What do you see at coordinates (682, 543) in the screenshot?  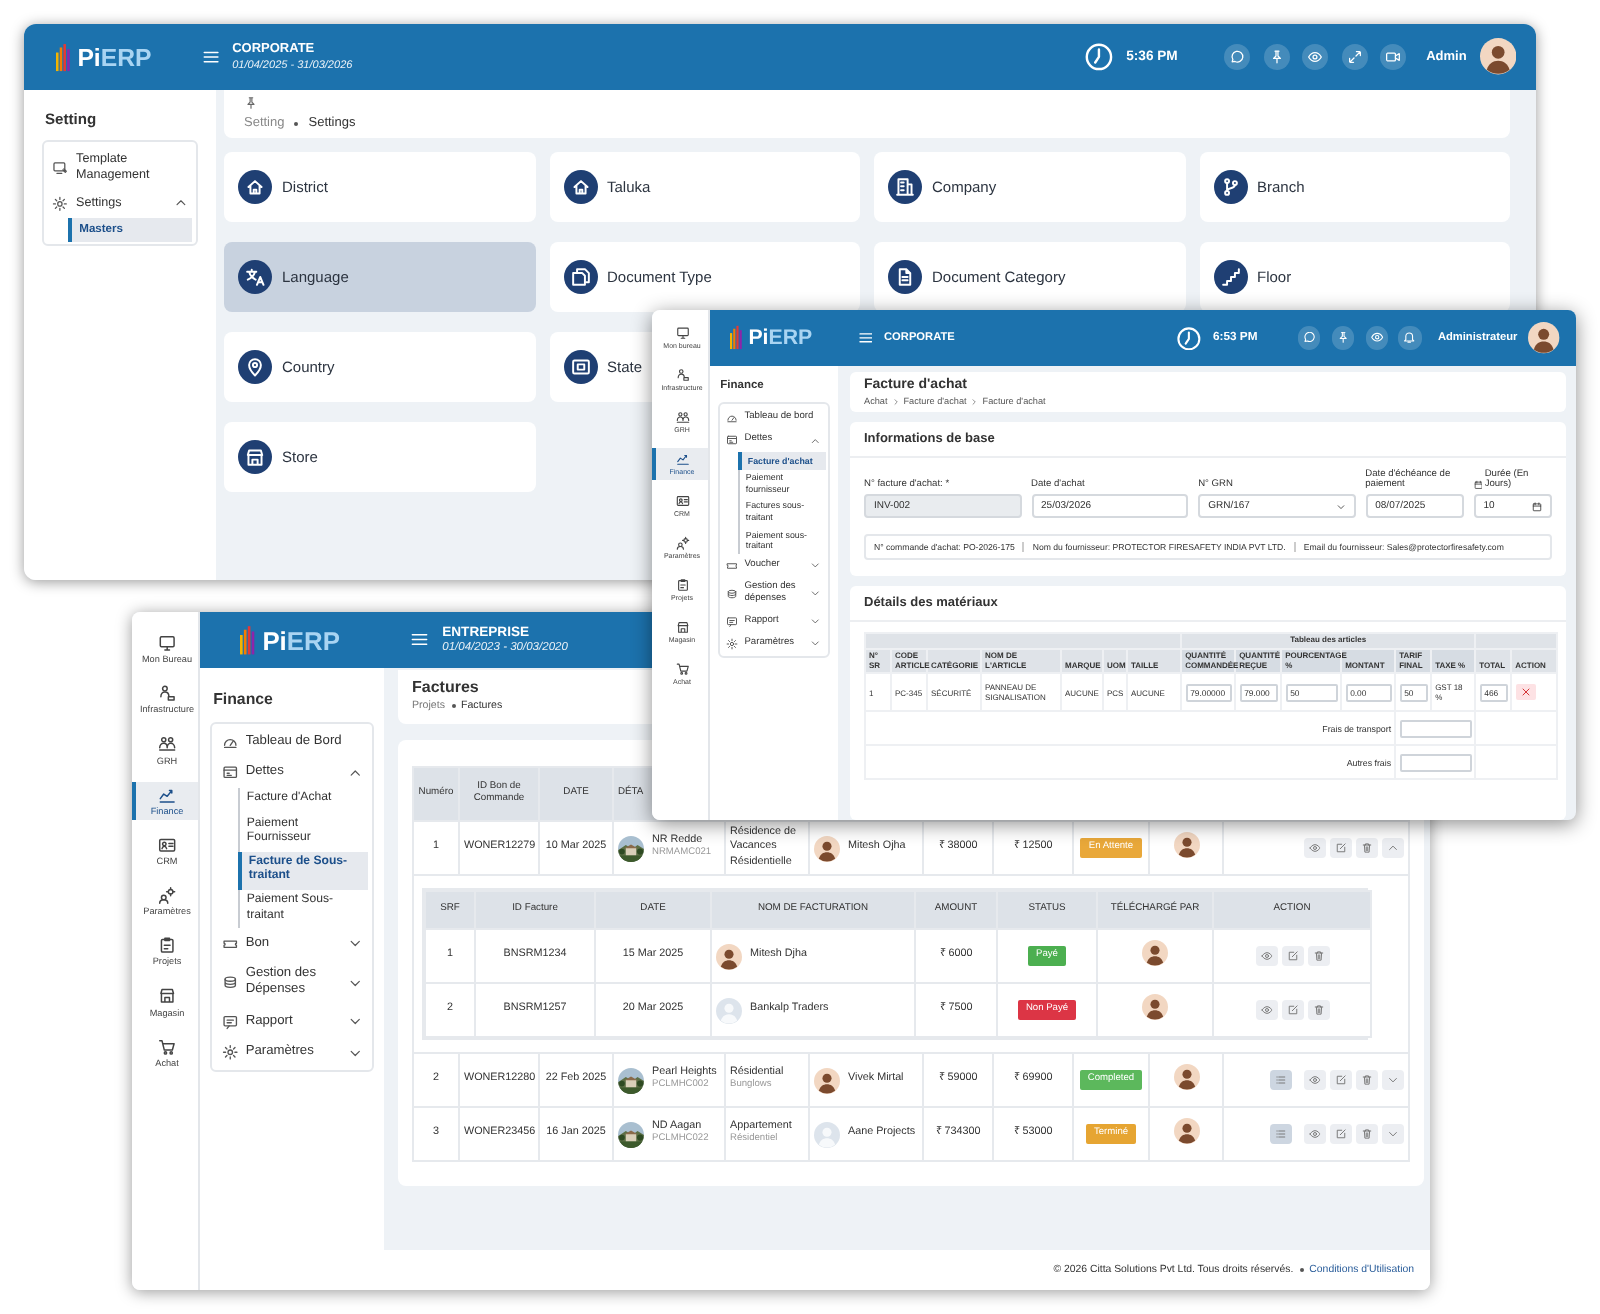 I see `people-settings-icon` at bounding box center [682, 543].